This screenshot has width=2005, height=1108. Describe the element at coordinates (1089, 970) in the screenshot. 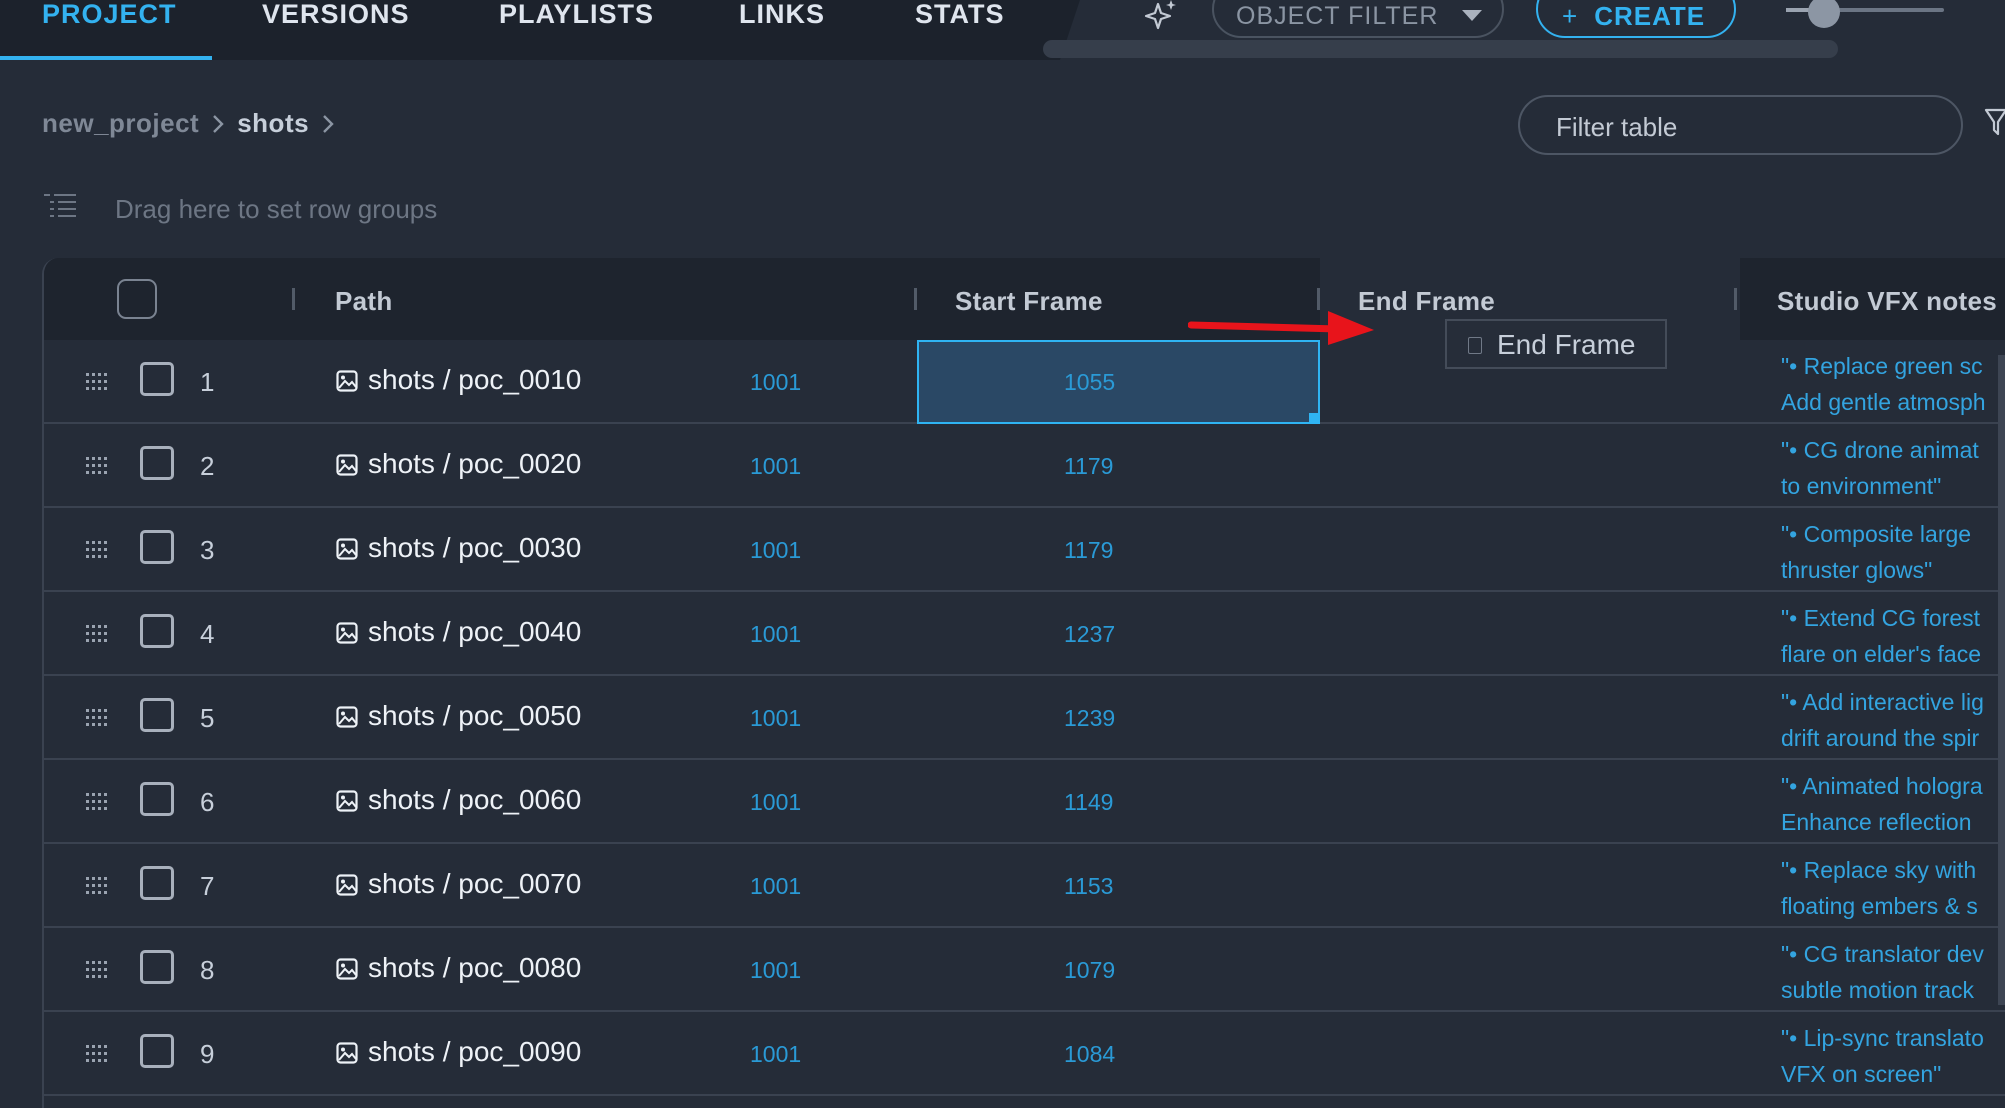

I see `end-frame-cell: 1079` at that location.